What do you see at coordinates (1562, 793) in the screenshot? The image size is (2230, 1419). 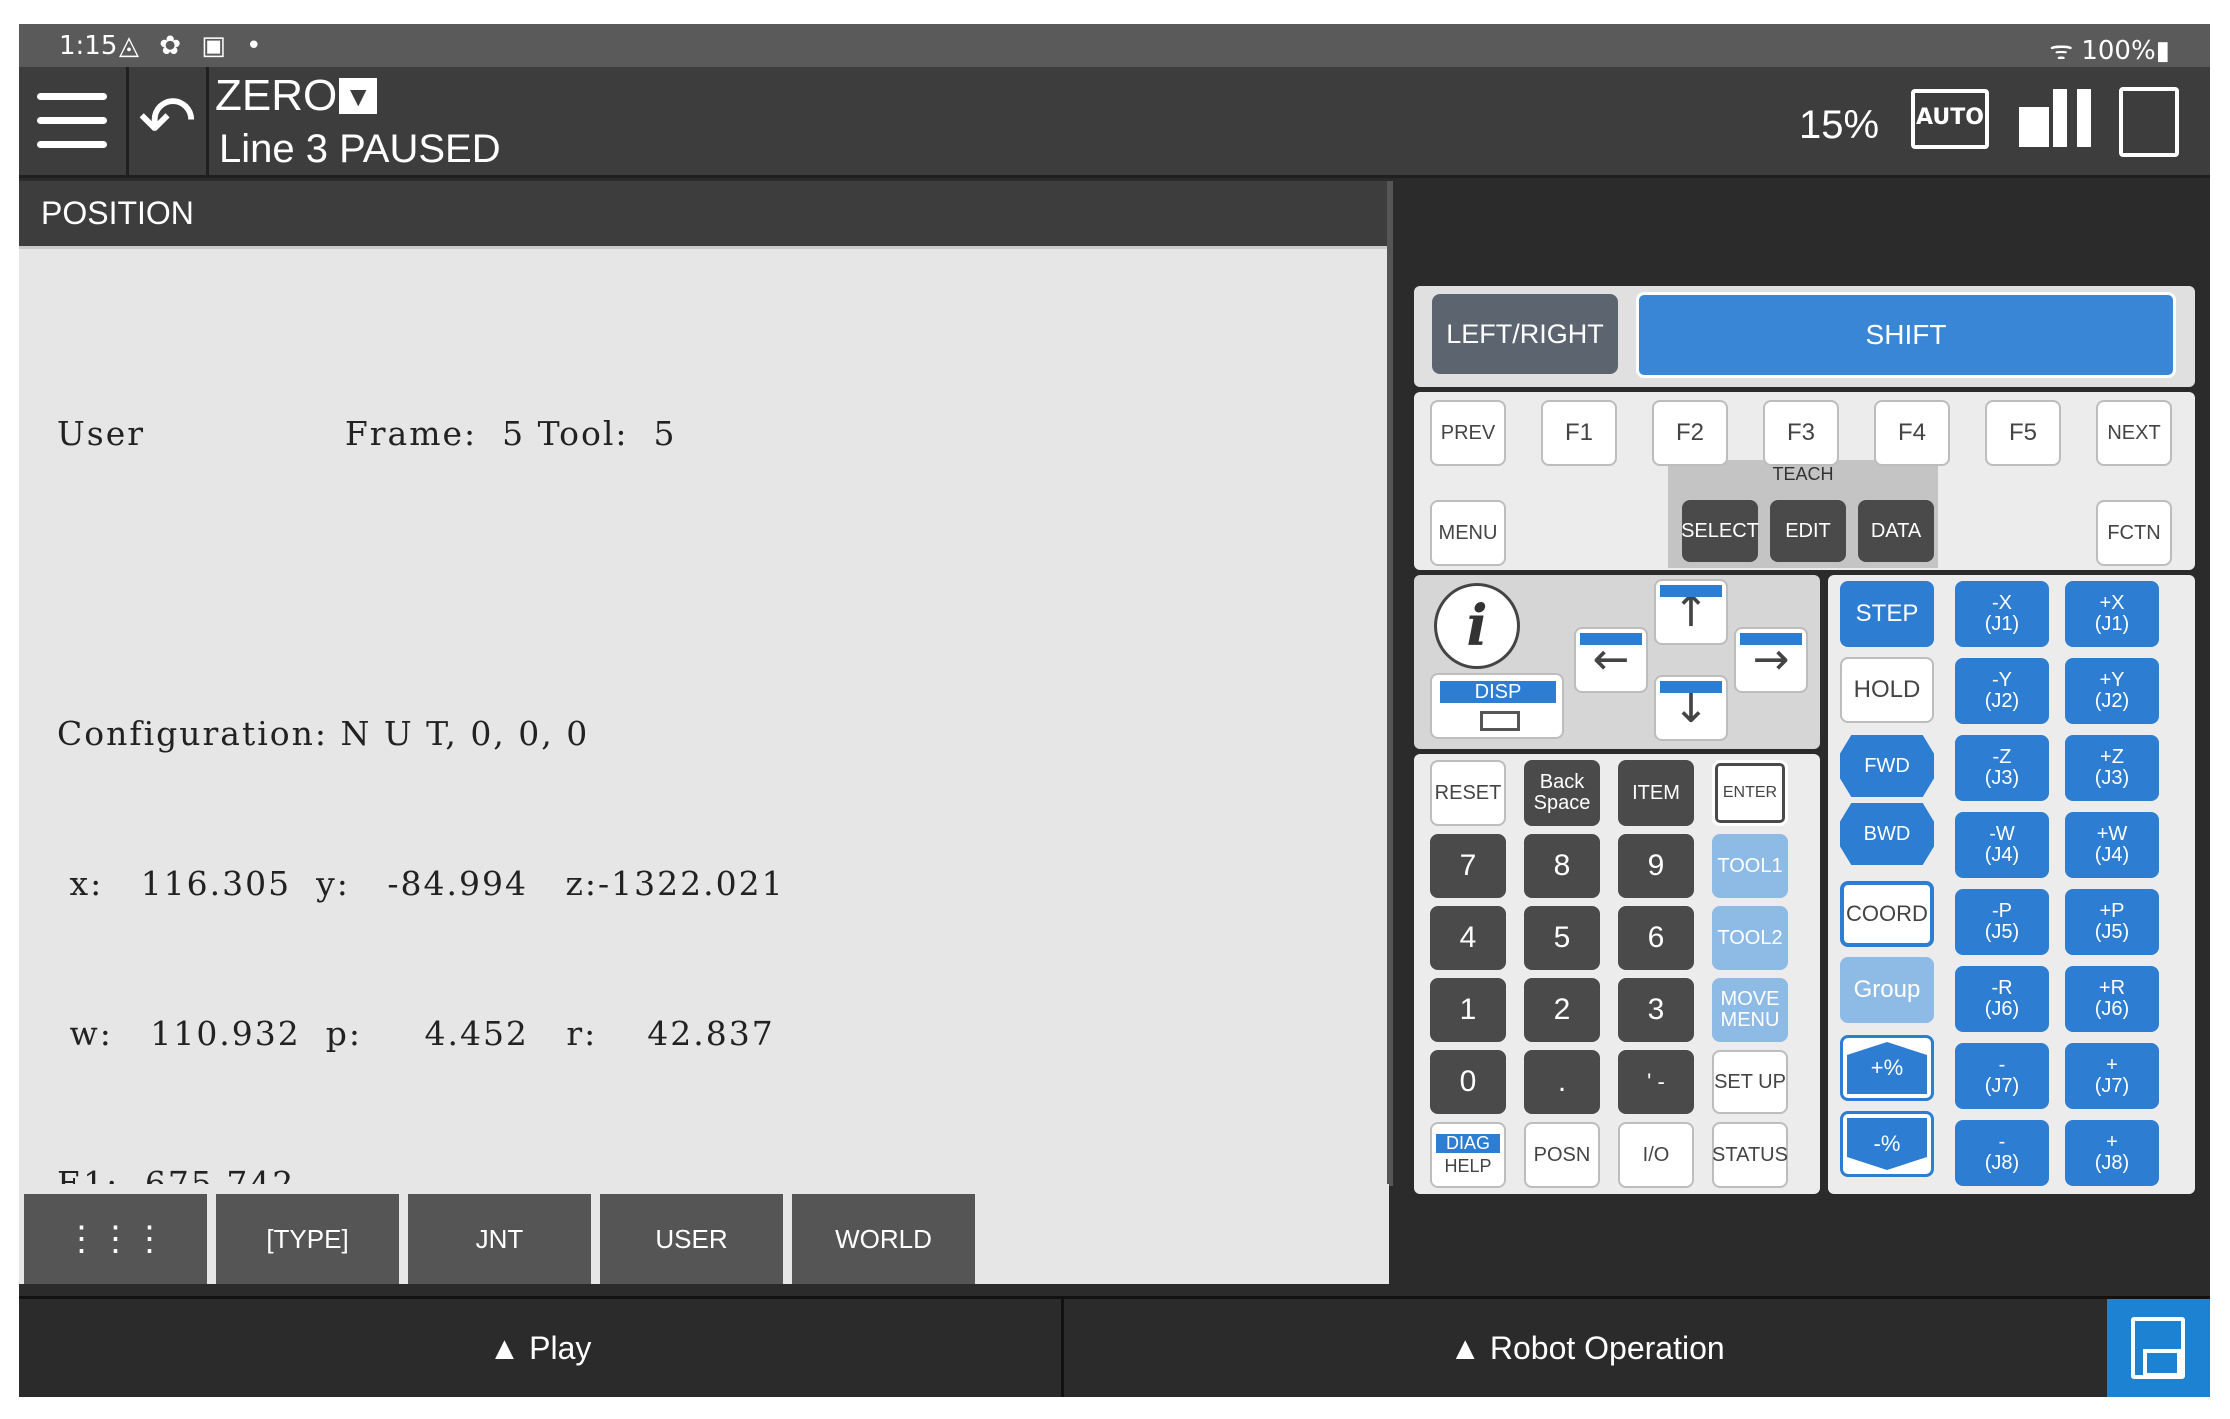 I see `backspace-button: Back Space` at bounding box center [1562, 793].